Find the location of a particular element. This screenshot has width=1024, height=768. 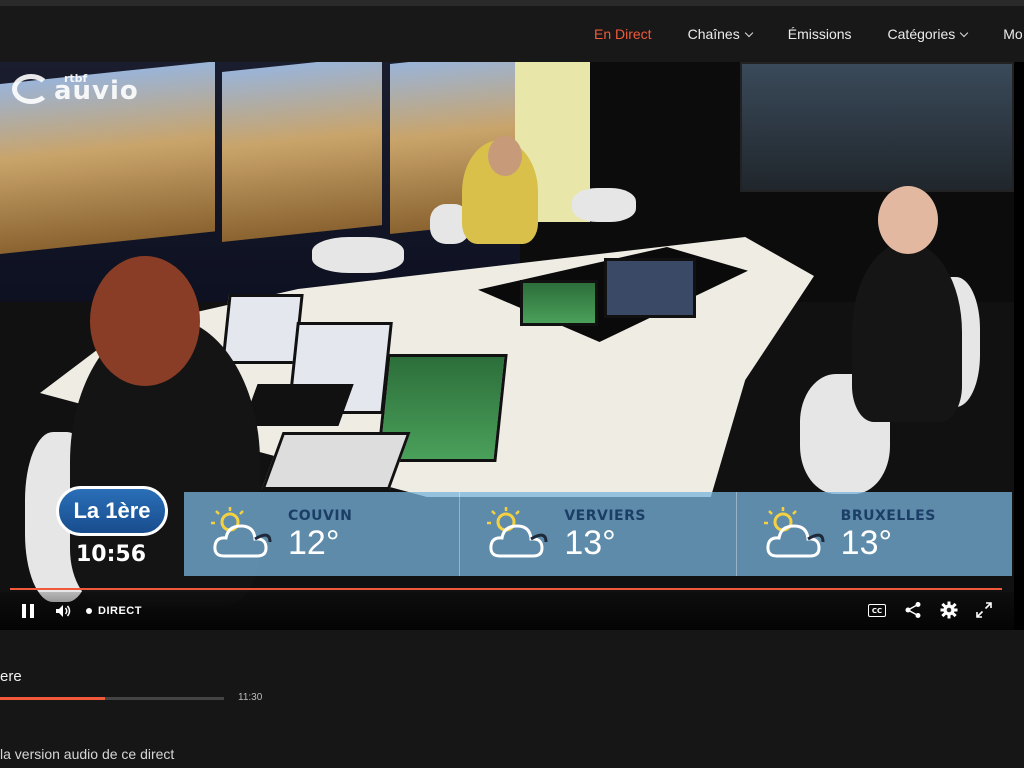

nav-label: En Direct is located at coordinates (623, 34).